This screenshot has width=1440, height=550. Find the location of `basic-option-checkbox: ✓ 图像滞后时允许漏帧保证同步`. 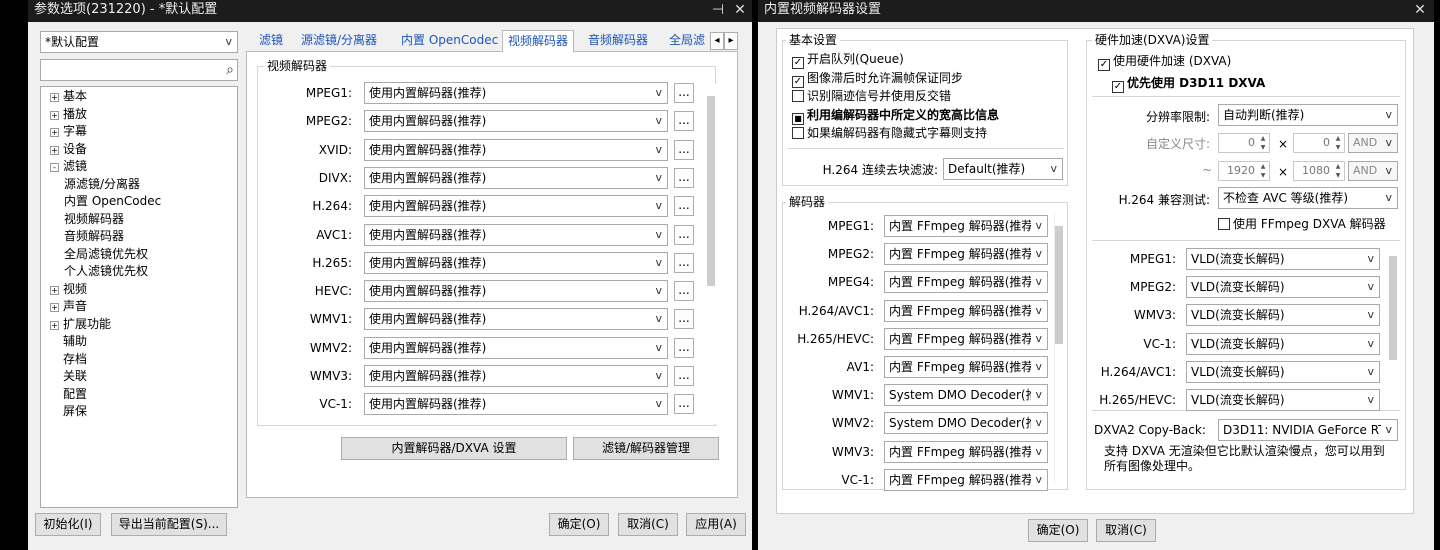

basic-option-checkbox: ✓ 图像滞后时允许漏帧保证同步 is located at coordinates (877, 79).